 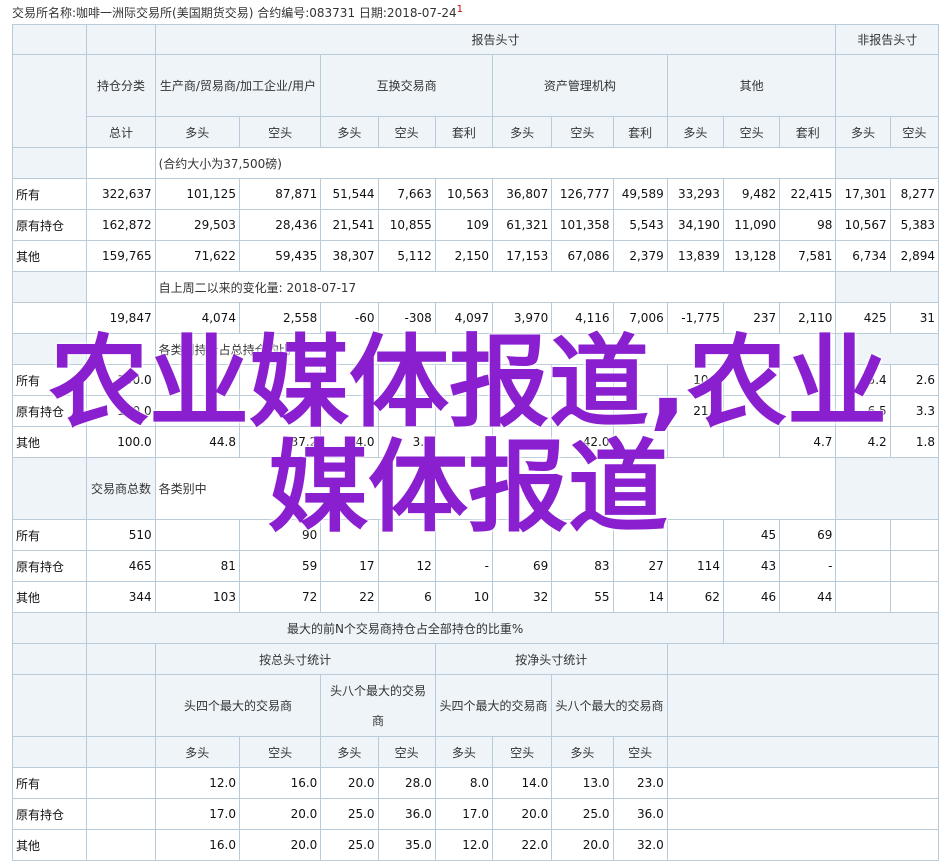 What do you see at coordinates (808, 132) in the screenshot?
I see `other-spread-header: 套利` at bounding box center [808, 132].